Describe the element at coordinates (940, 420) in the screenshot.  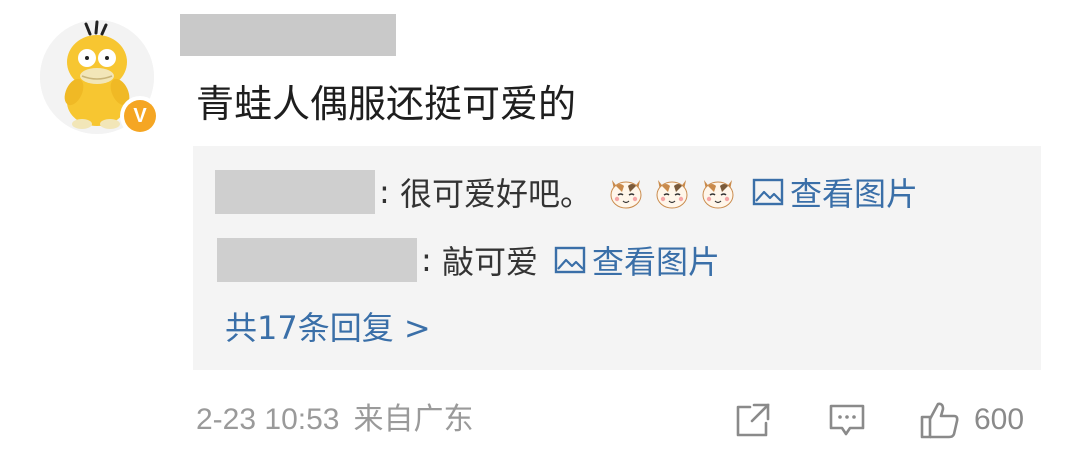
I see `like-icon` at that location.